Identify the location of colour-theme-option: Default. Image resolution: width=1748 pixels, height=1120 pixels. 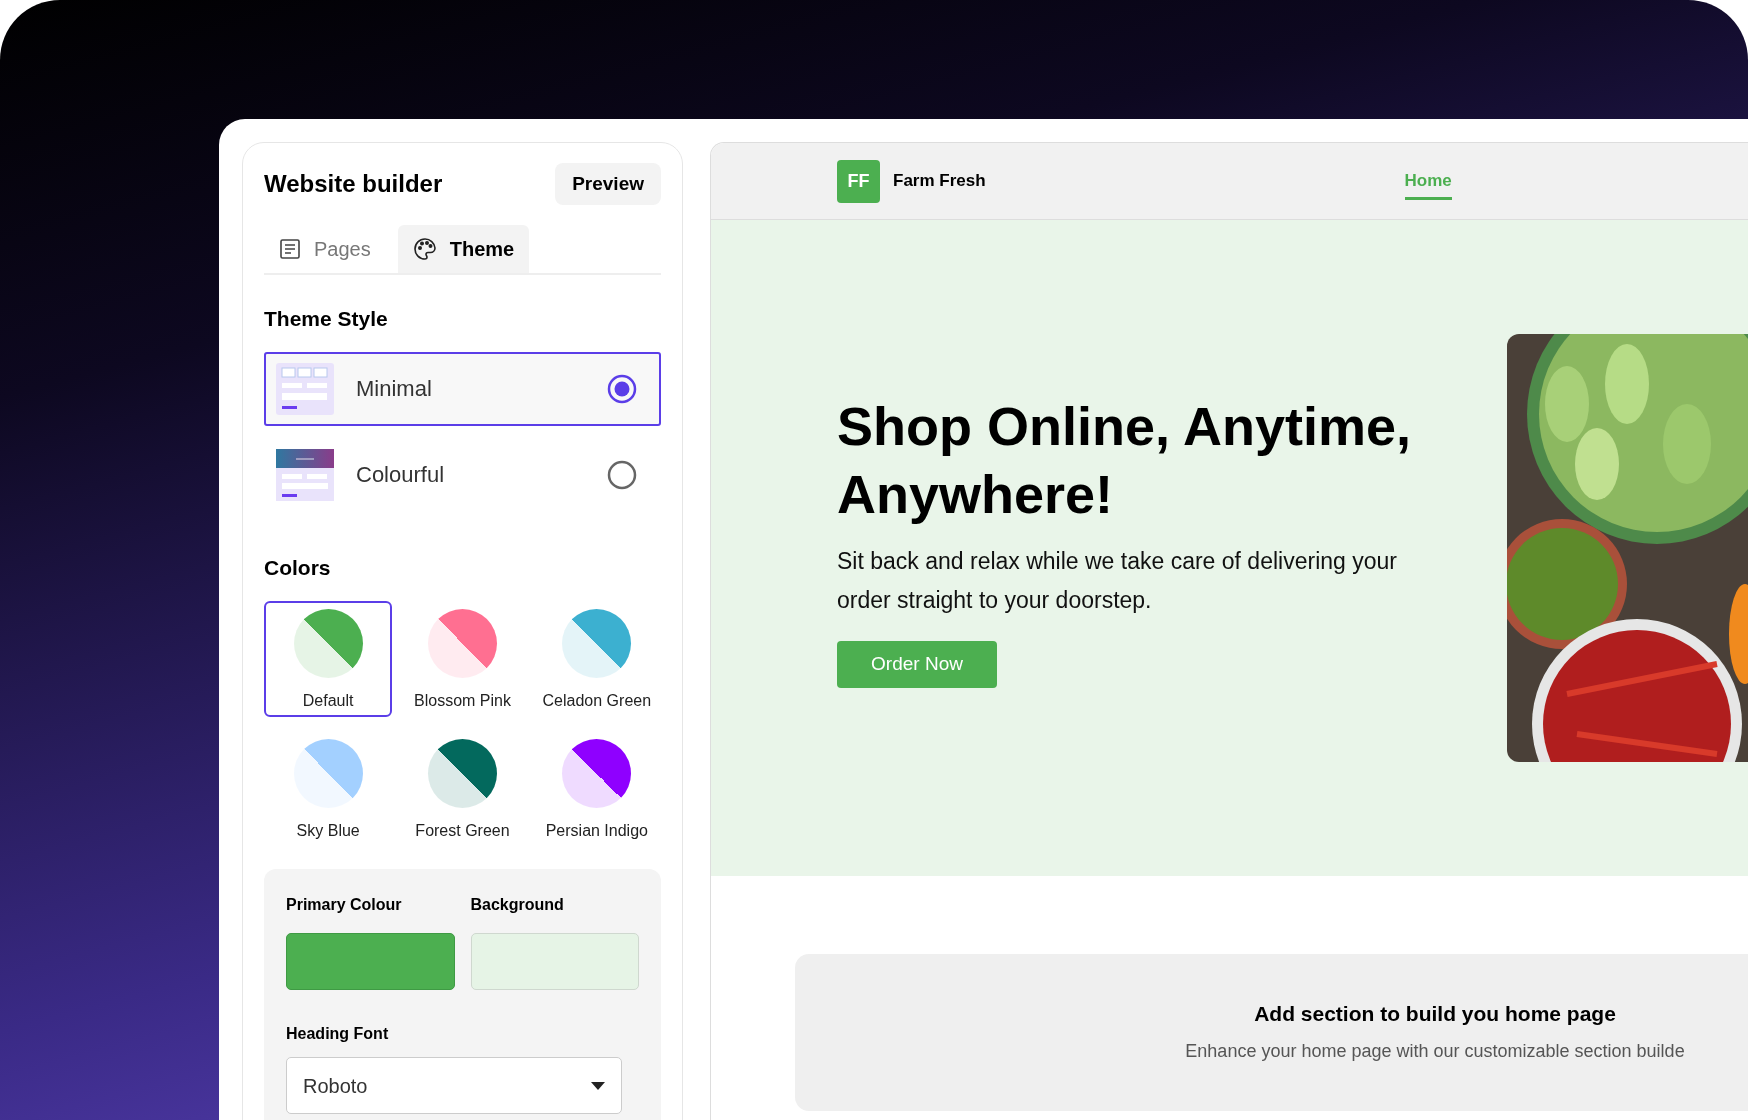
(328, 659).